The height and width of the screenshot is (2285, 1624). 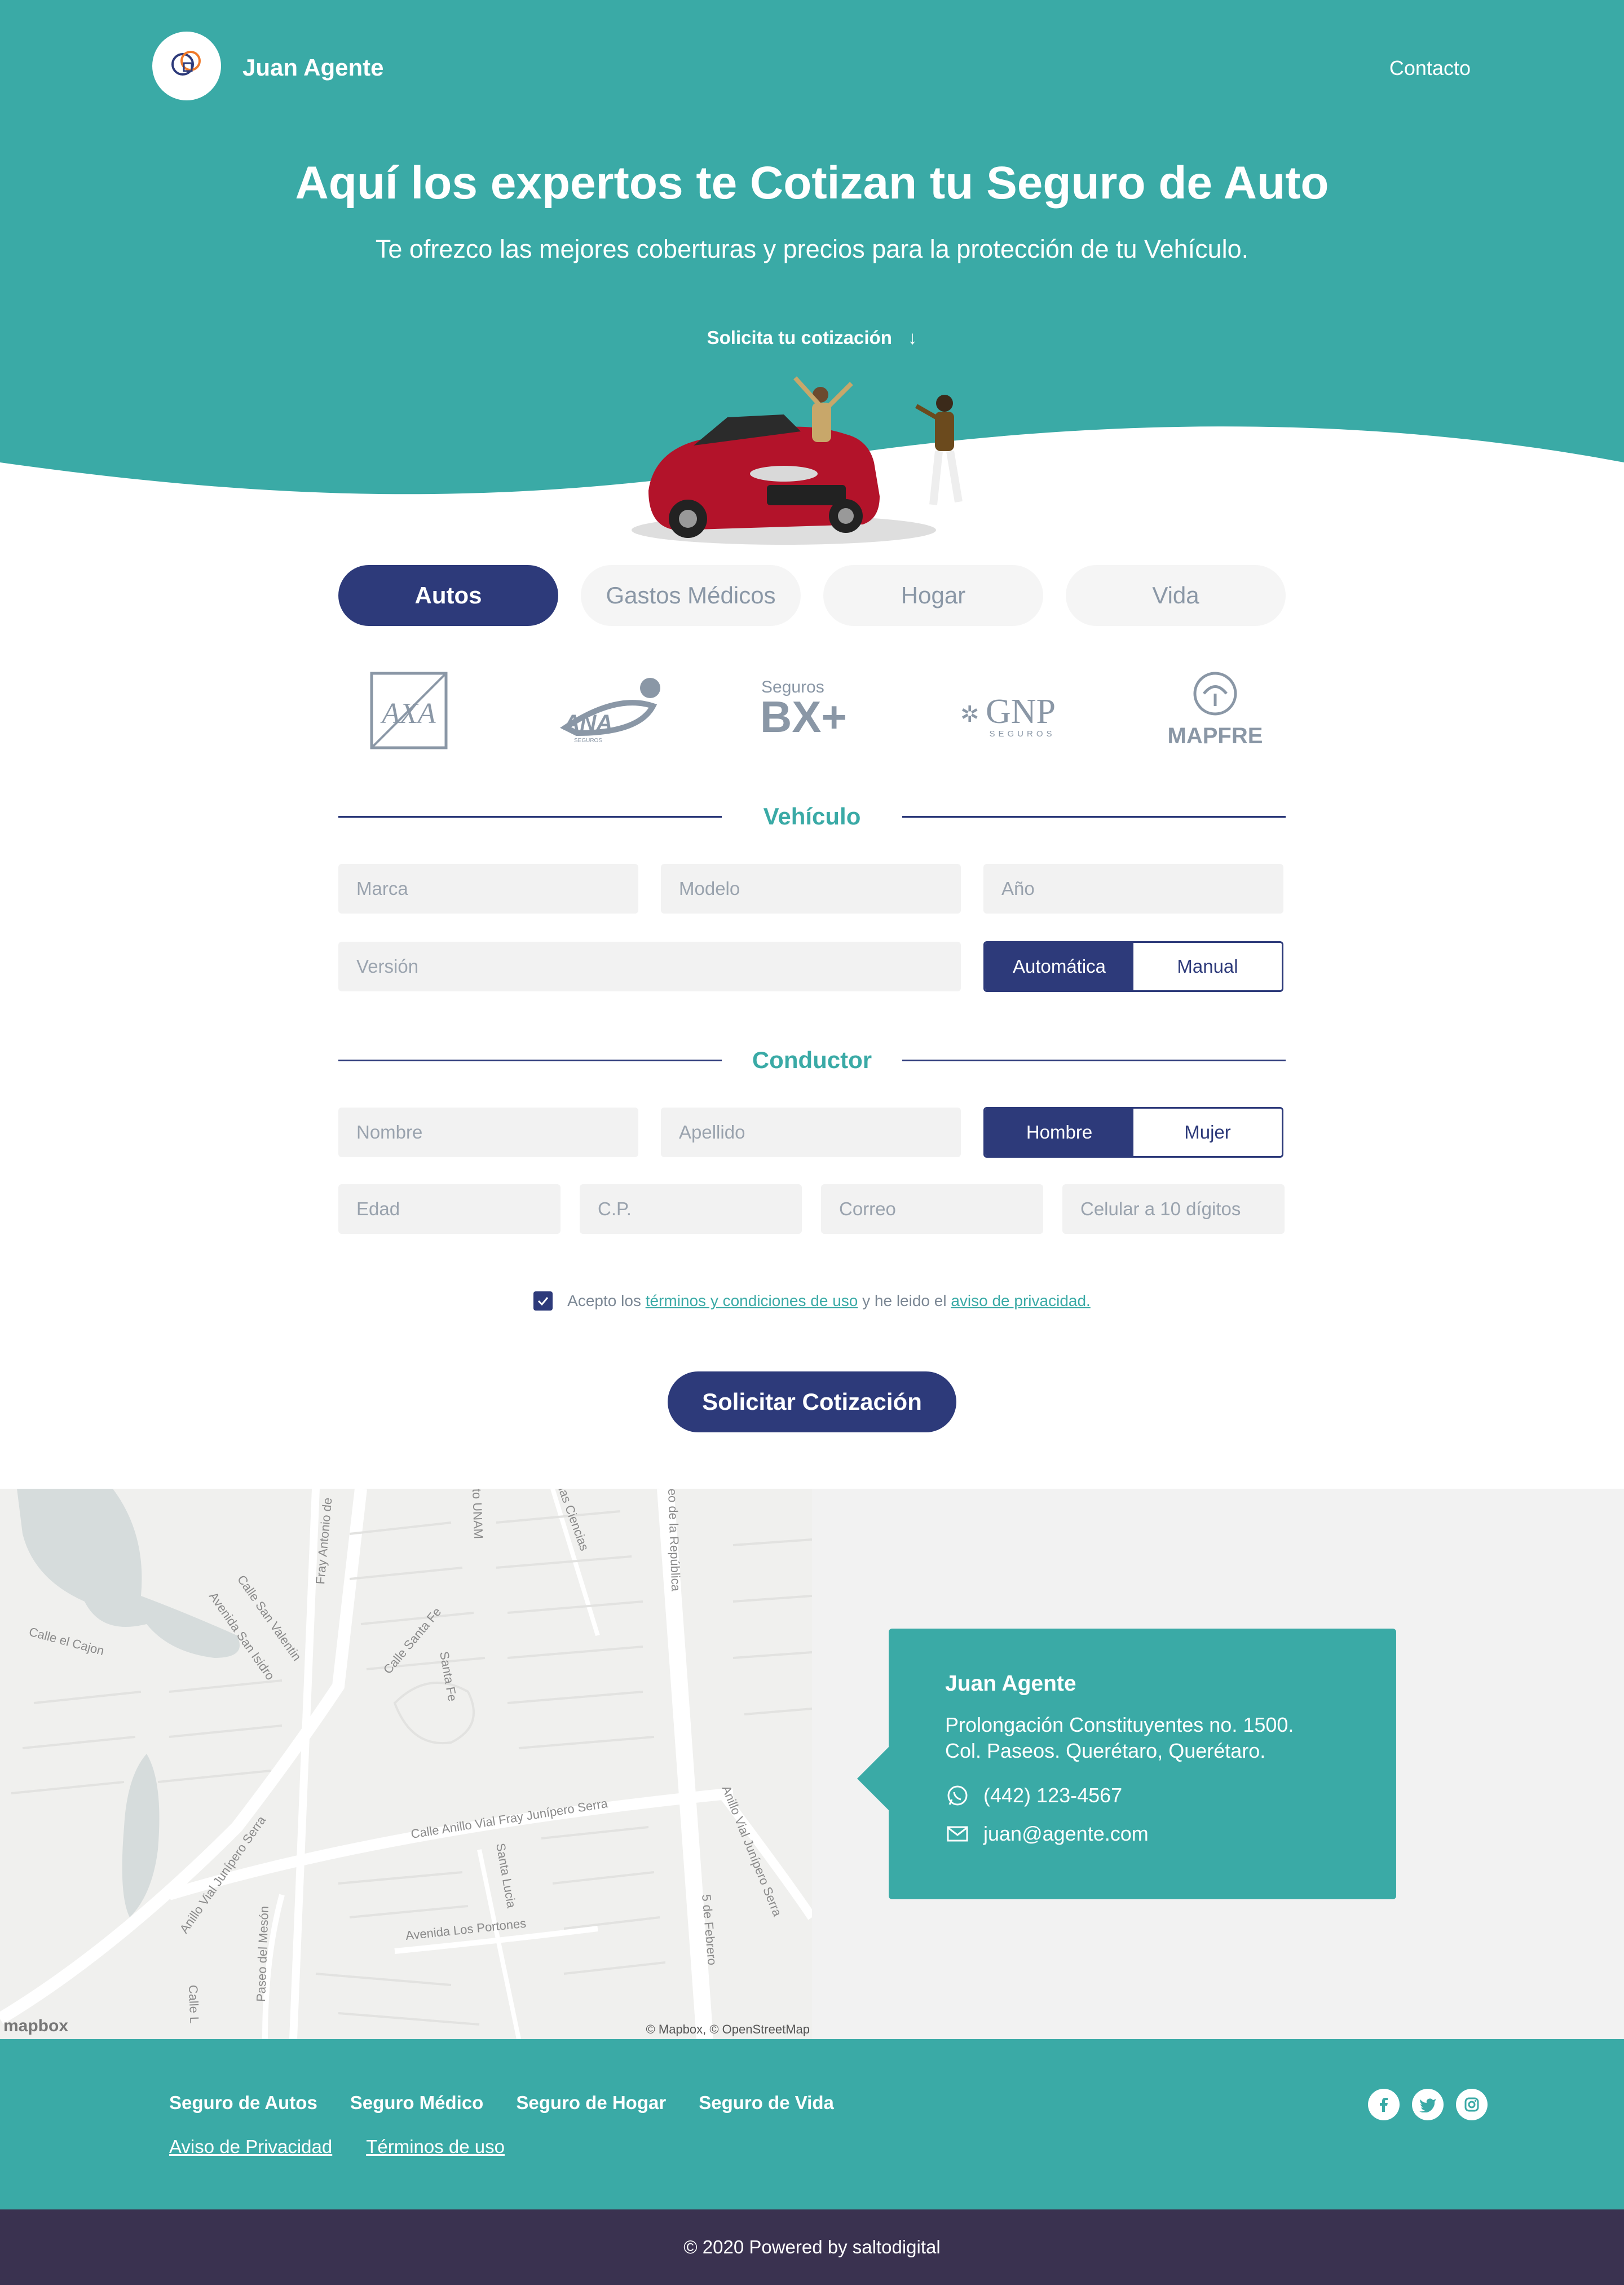 I want to click on footer-privacy-link: Aviso de Privacidad, so click(x=250, y=2147).